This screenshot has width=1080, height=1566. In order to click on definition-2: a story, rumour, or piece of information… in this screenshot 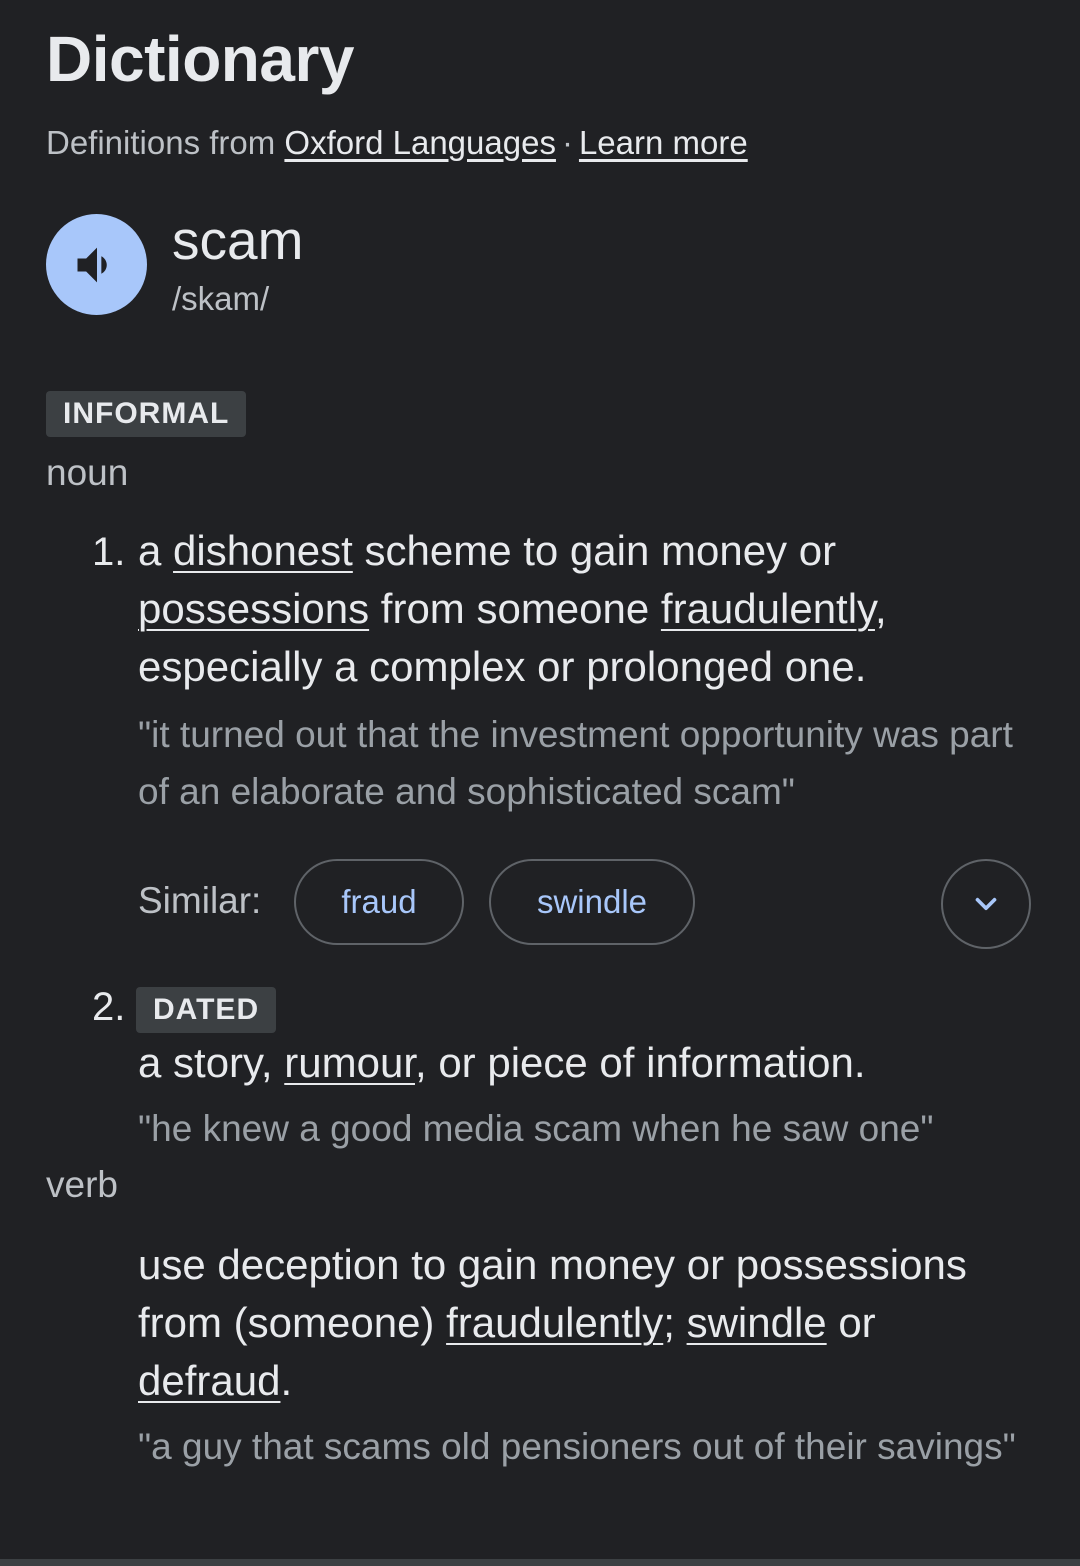, I will do `click(588, 1063)`.